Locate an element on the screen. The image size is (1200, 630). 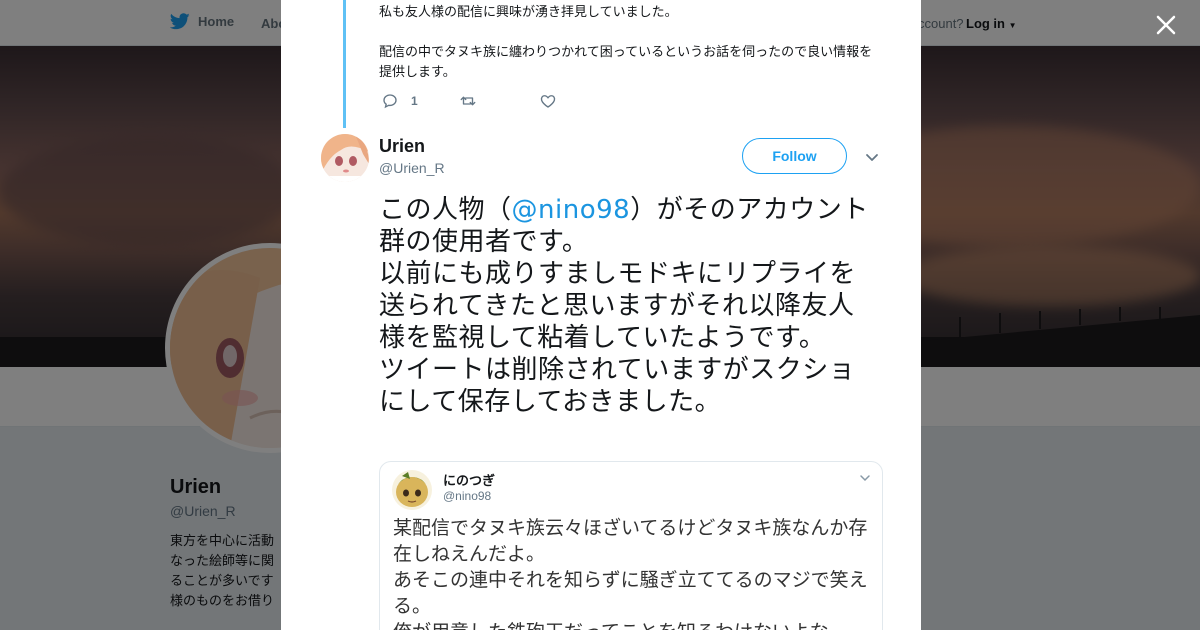
embedded-author-name: にのつぎ is located at coordinates (469, 481).